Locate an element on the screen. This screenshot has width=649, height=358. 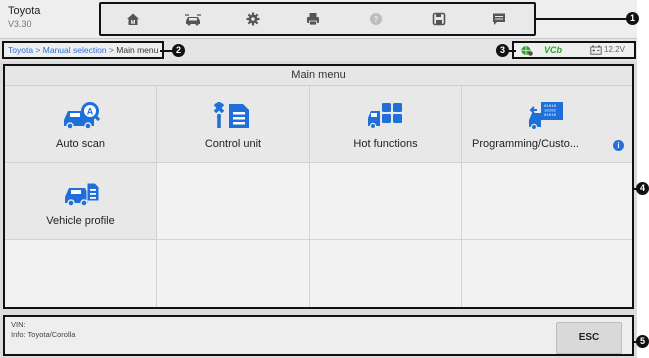
vehicle-info: Info: Toyota/Corolla is located at coordinates (43, 334).